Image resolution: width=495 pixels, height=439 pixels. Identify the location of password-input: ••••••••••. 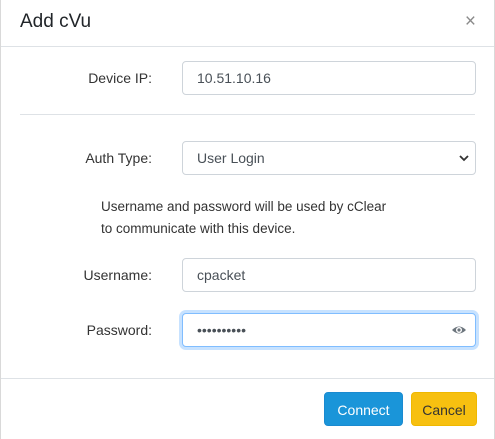
(329, 330).